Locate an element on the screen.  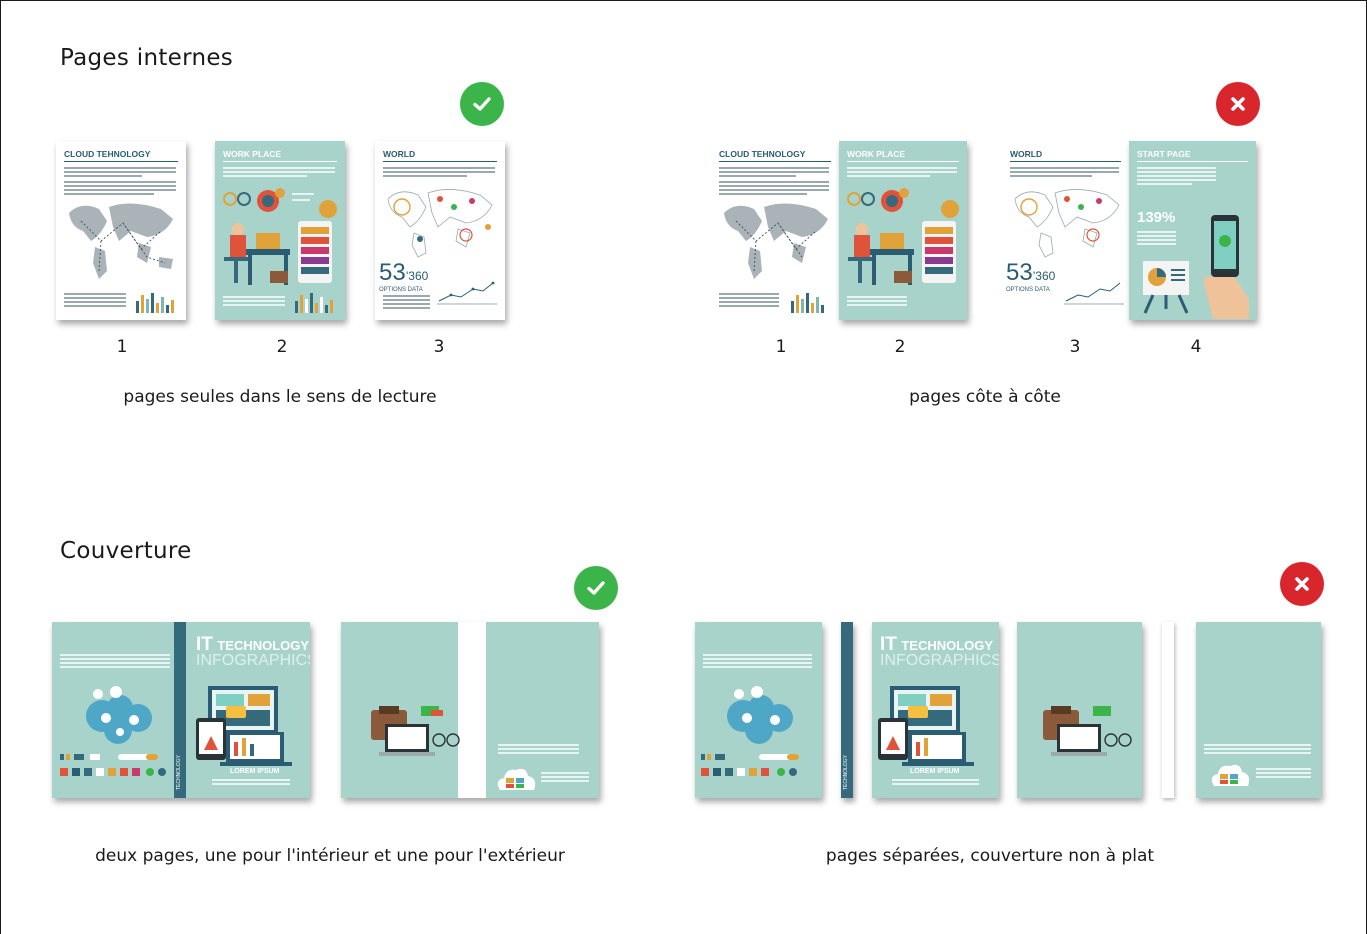
thumbnail-start-page: START PAGE 139% is located at coordinates (1192, 230).